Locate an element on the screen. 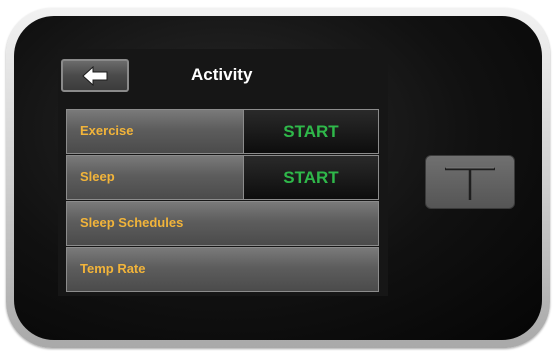  back-button is located at coordinates (95, 75).